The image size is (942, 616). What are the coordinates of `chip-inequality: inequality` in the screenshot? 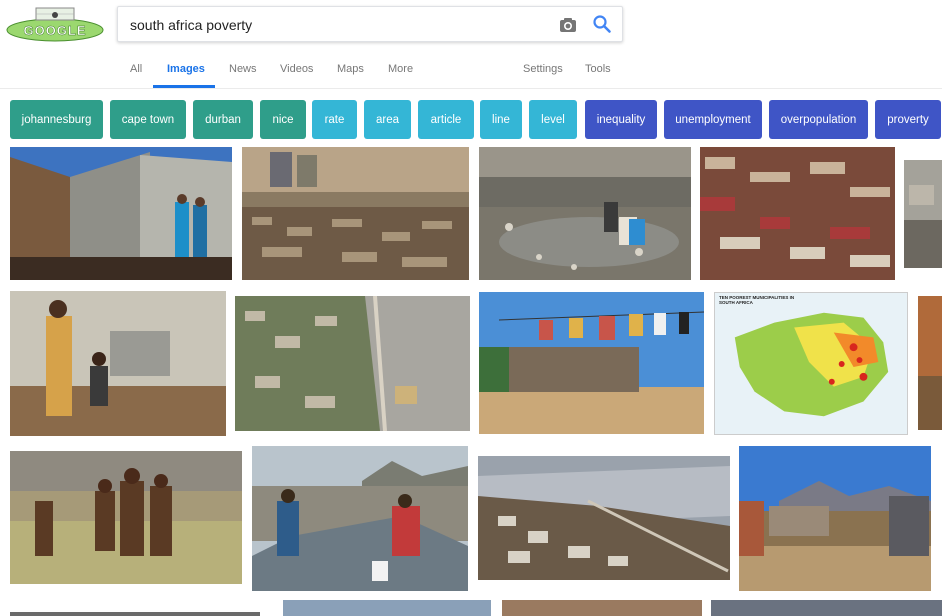 It's located at (621, 119).